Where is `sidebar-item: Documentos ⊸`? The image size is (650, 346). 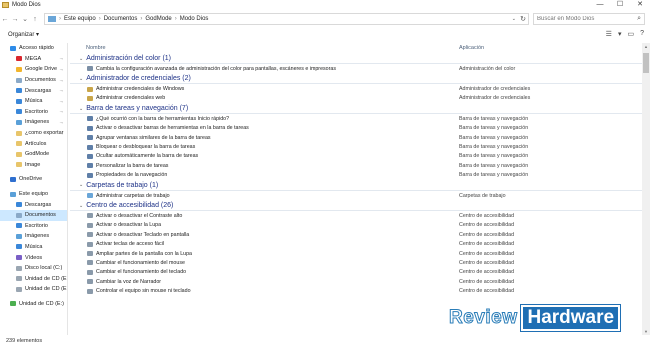 sidebar-item: Documentos ⊸ is located at coordinates (33, 80).